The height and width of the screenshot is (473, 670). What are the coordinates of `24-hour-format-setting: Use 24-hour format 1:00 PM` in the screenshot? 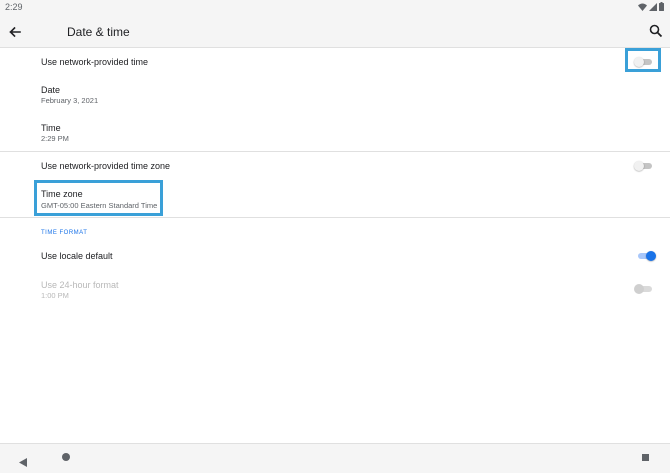 It's located at (335, 289).